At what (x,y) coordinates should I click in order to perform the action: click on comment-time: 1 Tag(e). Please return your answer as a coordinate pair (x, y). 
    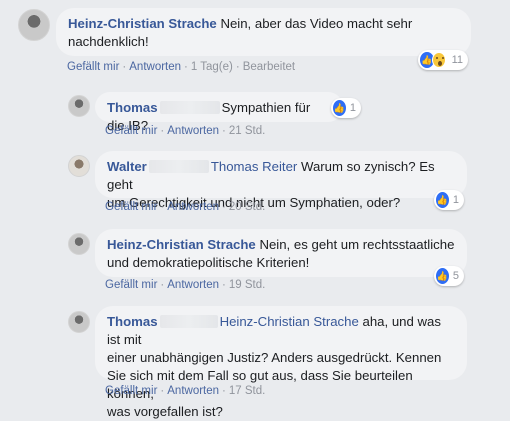
    Looking at the image, I should click on (212, 67).